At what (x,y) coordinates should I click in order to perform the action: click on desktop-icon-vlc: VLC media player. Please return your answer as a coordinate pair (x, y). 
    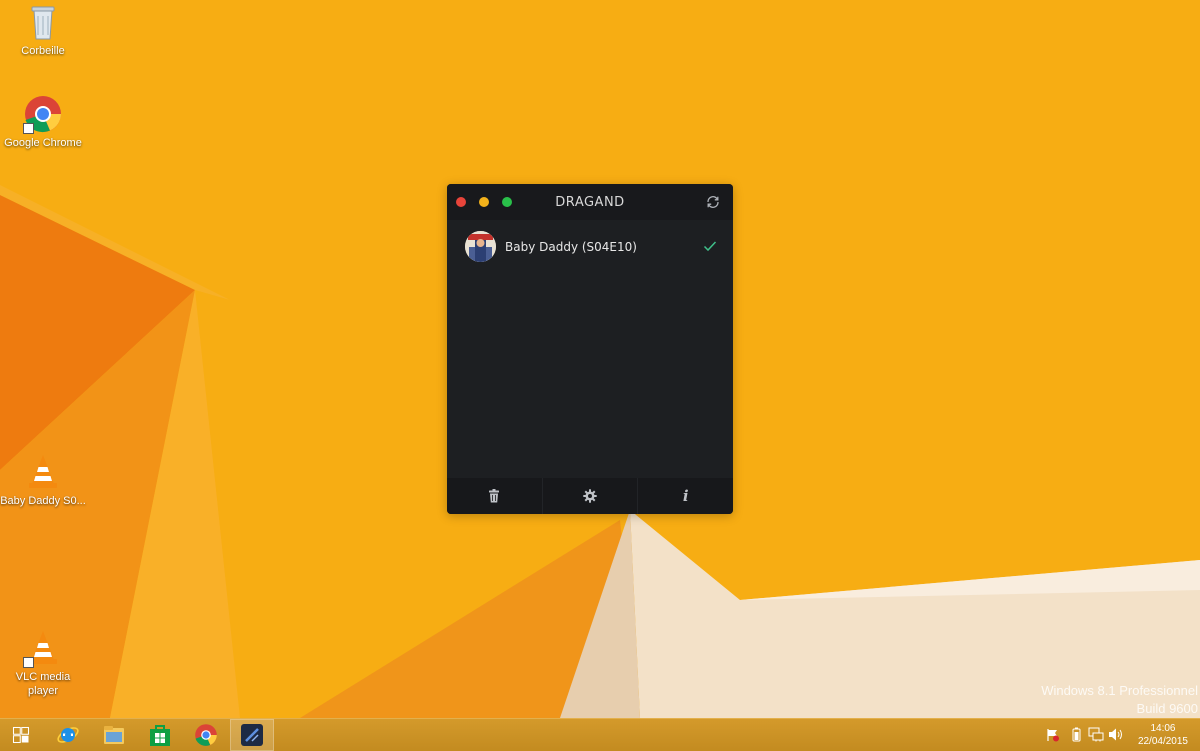
    Looking at the image, I should click on (43, 663).